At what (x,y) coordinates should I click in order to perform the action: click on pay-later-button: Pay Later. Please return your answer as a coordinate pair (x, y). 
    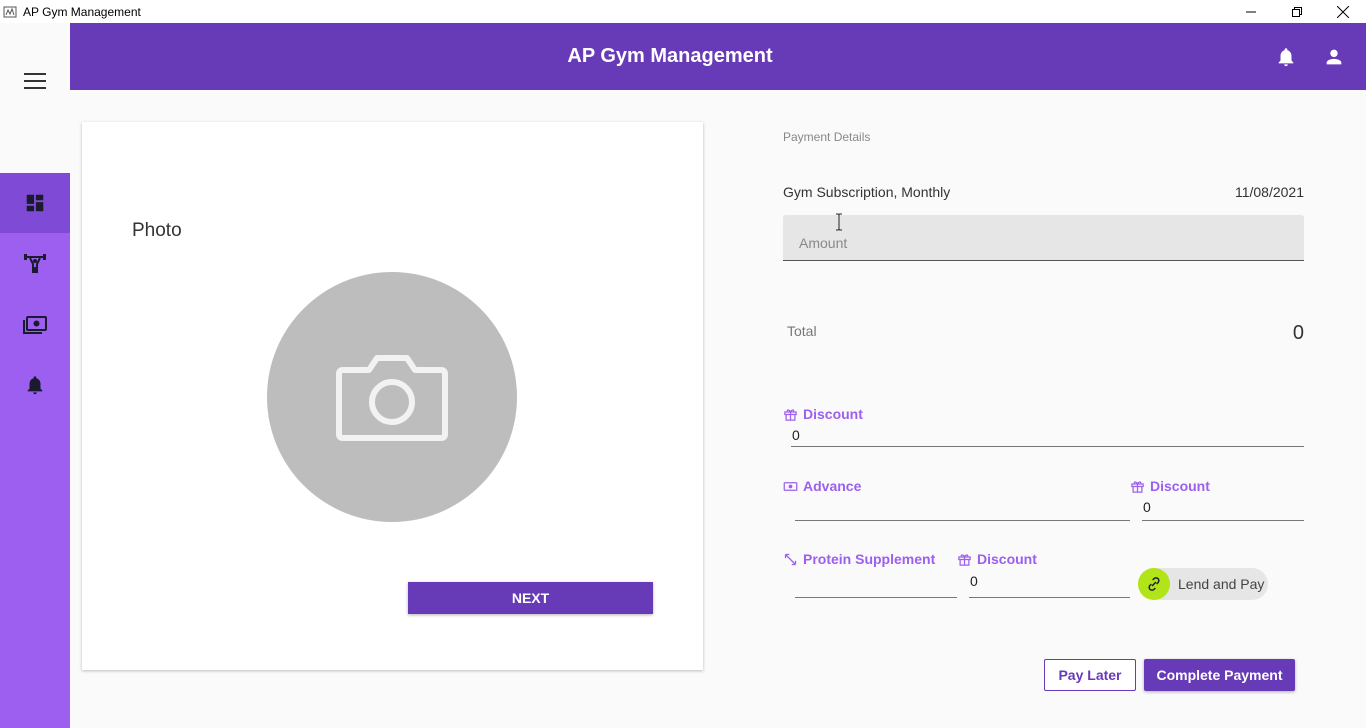
    Looking at the image, I should click on (1090, 675).